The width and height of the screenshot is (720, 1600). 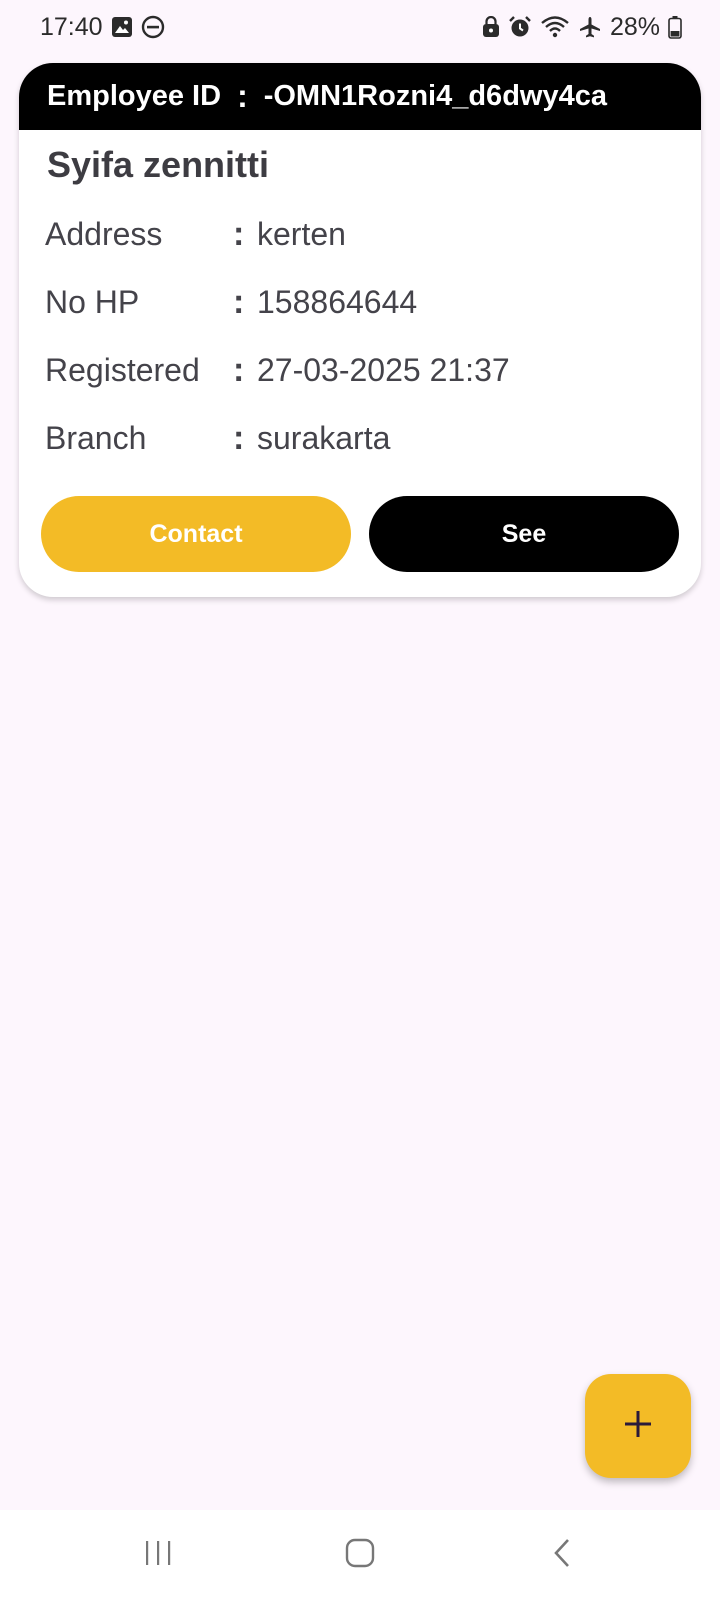 I want to click on image-icon, so click(x=122, y=27).